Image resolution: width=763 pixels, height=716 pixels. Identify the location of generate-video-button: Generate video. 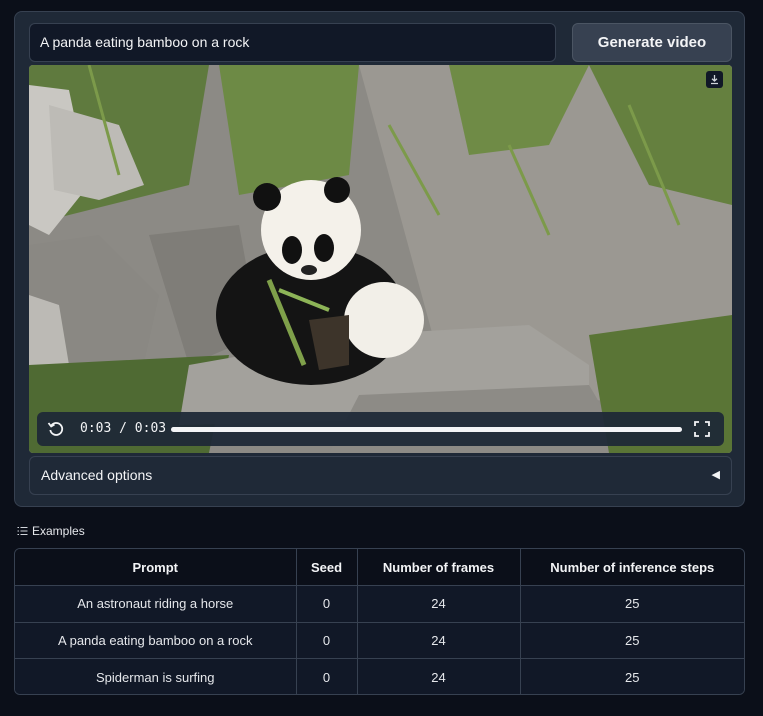
(652, 42).